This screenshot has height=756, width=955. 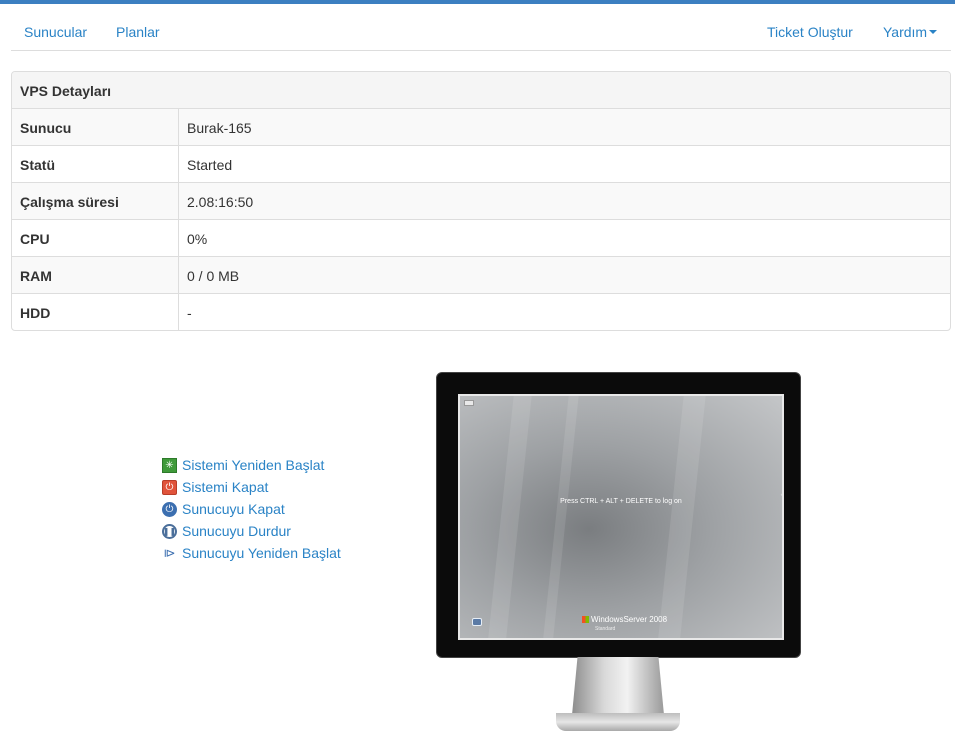 I want to click on logon-message: Press CTRL + ALT + DELETE to log on, so click(x=621, y=501).